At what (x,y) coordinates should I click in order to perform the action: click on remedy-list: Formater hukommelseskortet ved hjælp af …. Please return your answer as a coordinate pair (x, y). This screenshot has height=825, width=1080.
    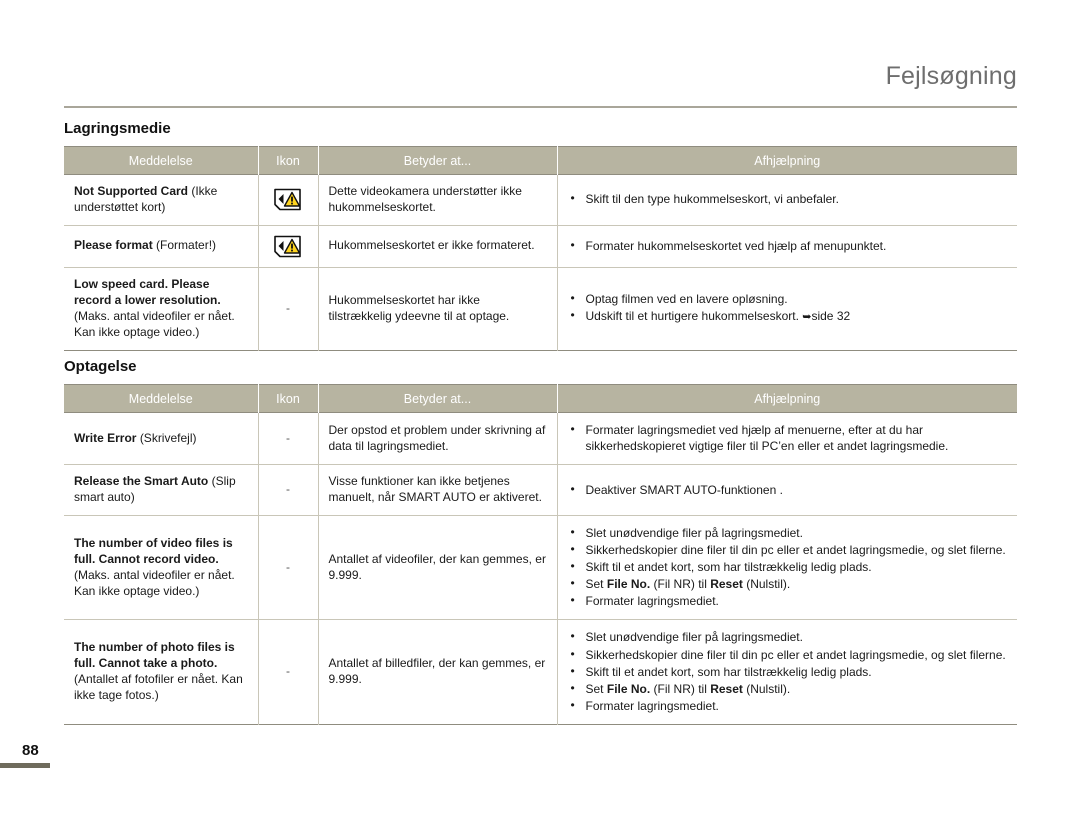
    Looking at the image, I should click on (788, 245).